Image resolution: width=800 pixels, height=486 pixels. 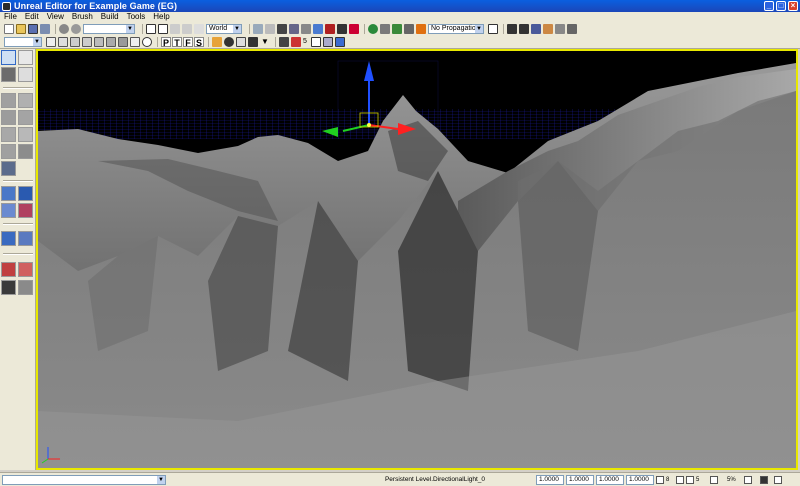 What do you see at coordinates (76, 28) in the screenshot?
I see `redo-icon` at bounding box center [76, 28].